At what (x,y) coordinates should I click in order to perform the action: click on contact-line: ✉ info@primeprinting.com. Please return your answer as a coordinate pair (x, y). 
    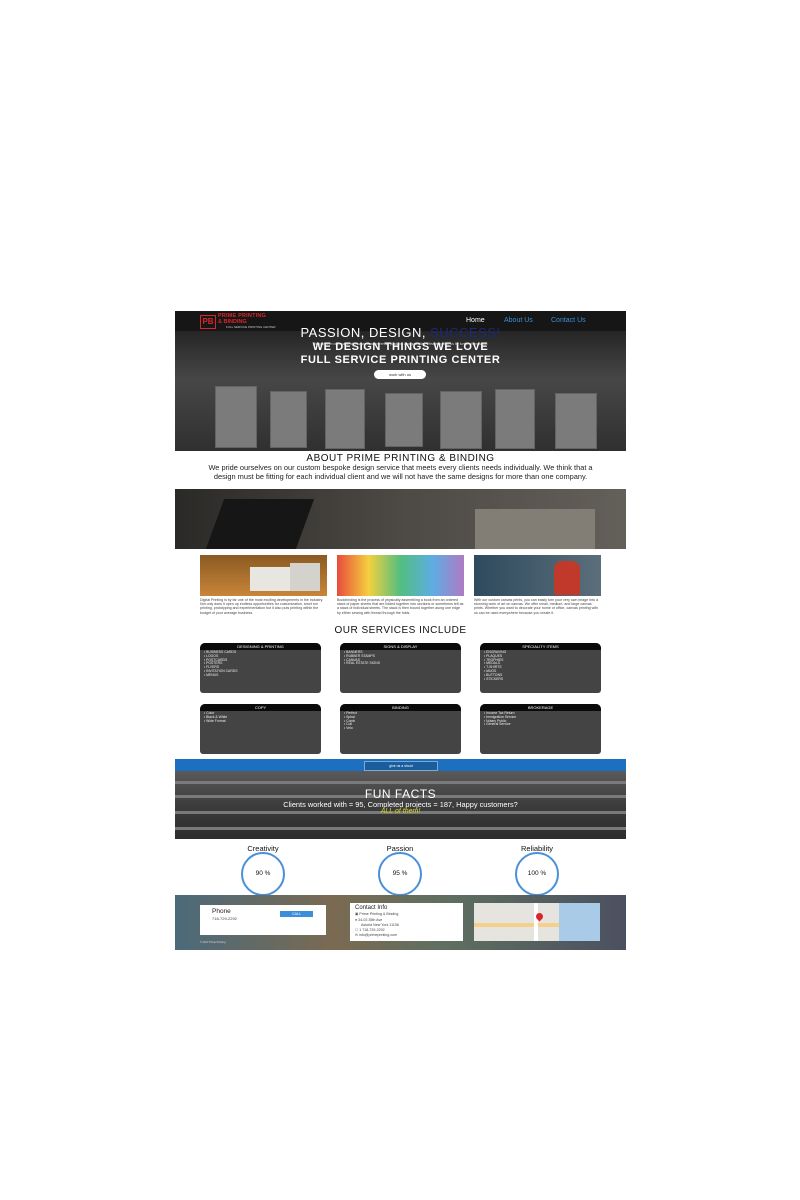
    Looking at the image, I should click on (376, 935).